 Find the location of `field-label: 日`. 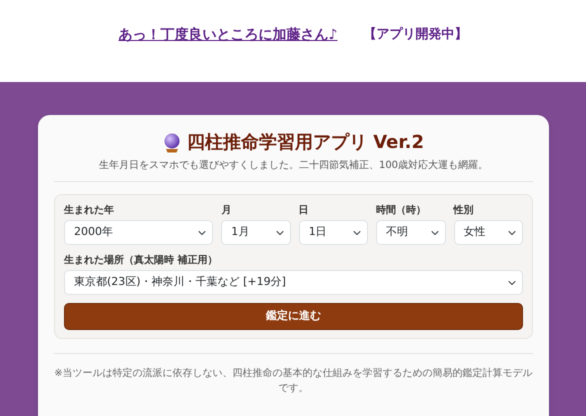

field-label: 日 is located at coordinates (304, 211).